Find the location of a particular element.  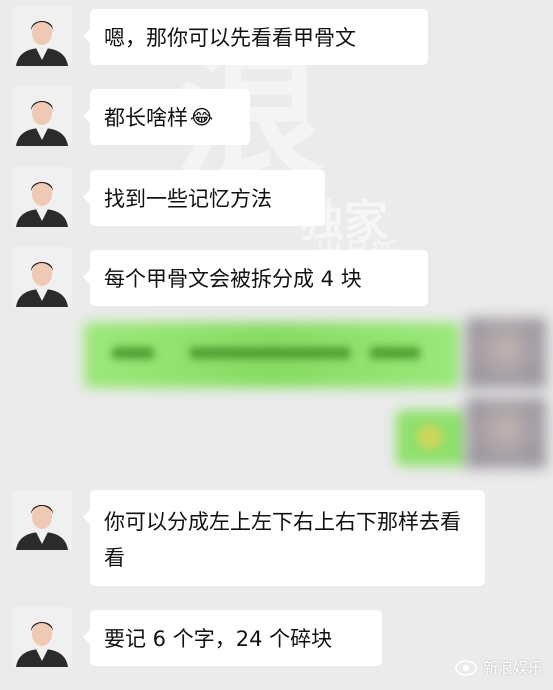

message-text: 要记 6 个字，24 个碎块 is located at coordinates (218, 639).